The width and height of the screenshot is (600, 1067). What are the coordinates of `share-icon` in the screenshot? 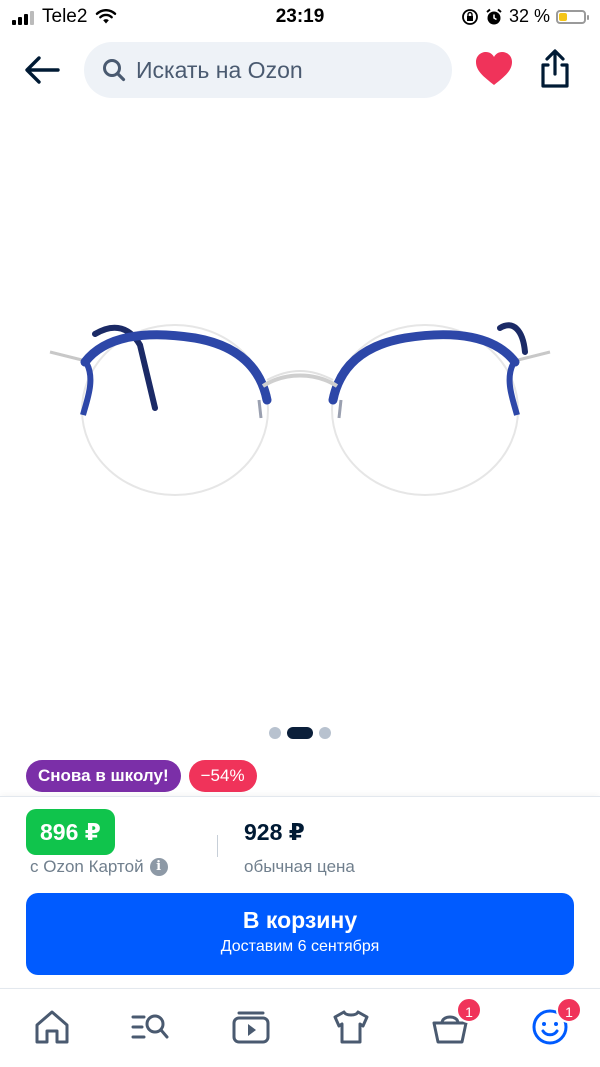 It's located at (555, 68).